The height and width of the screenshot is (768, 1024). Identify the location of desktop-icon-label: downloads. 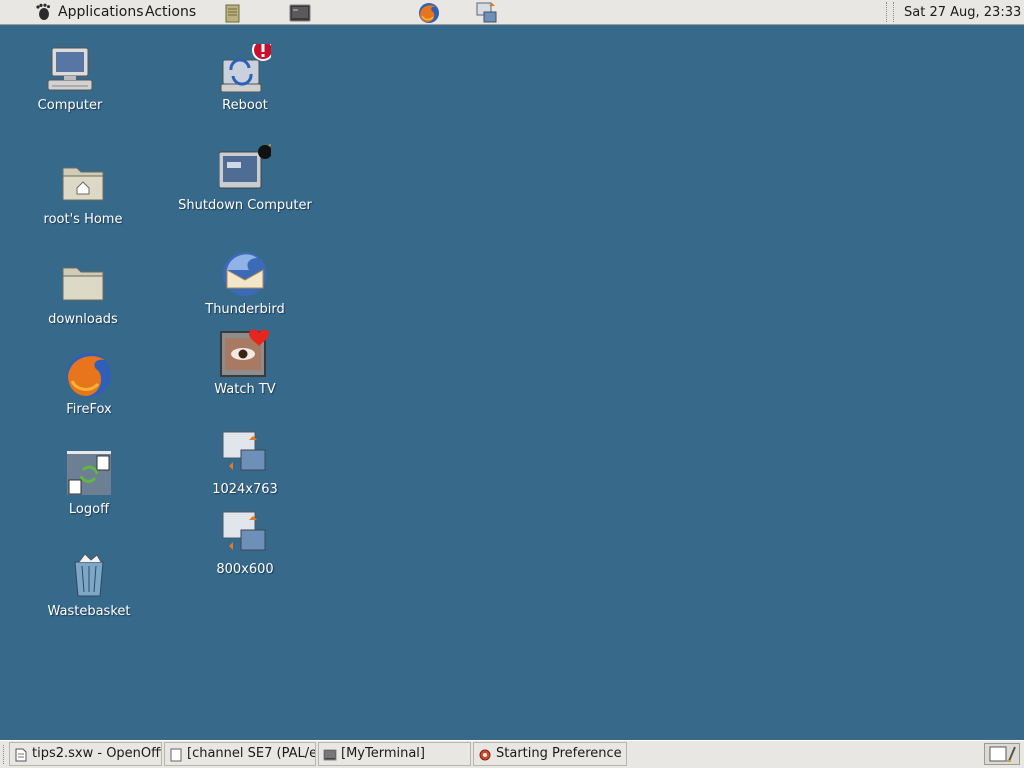
(83, 319).